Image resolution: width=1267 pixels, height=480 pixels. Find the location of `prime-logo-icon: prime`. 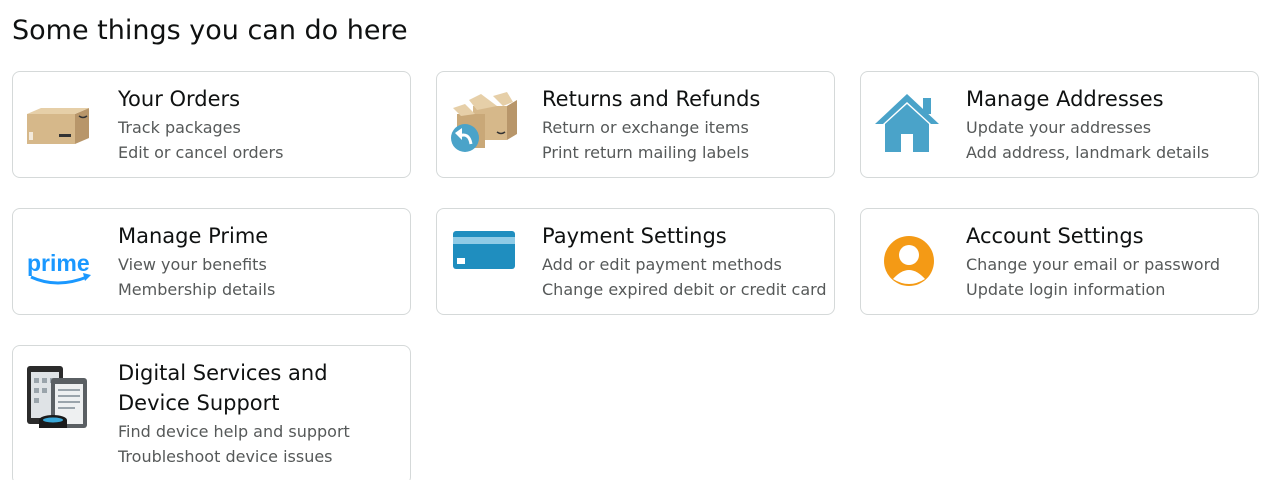

prime-logo-icon: prime is located at coordinates (58, 260).